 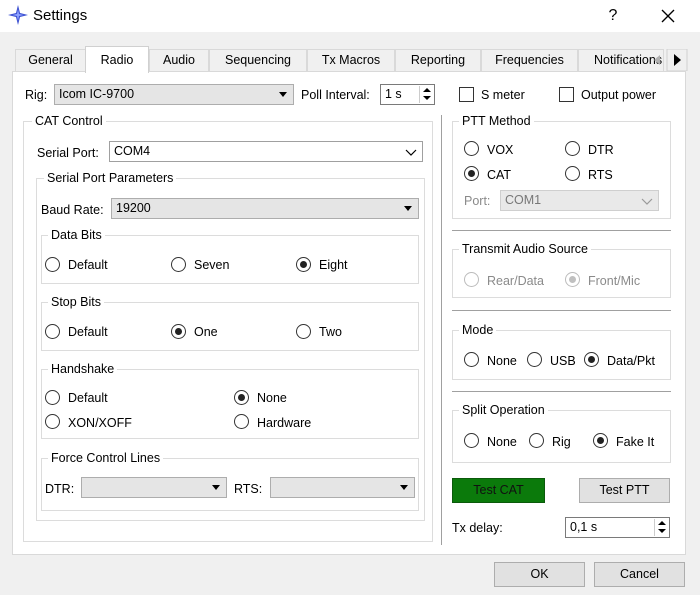 I want to click on split-fake-it-label: Fake It, so click(x=635, y=442).